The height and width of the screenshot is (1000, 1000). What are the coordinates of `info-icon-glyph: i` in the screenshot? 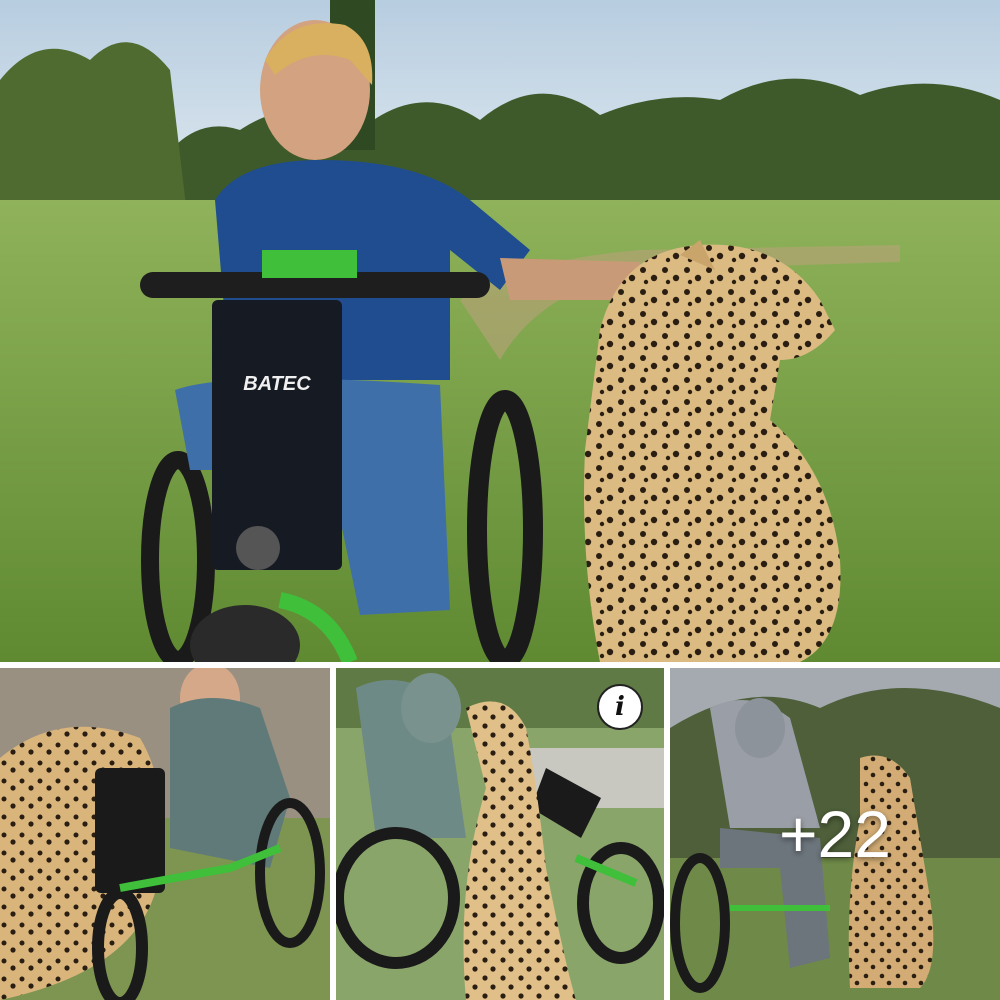 It's located at (620, 707).